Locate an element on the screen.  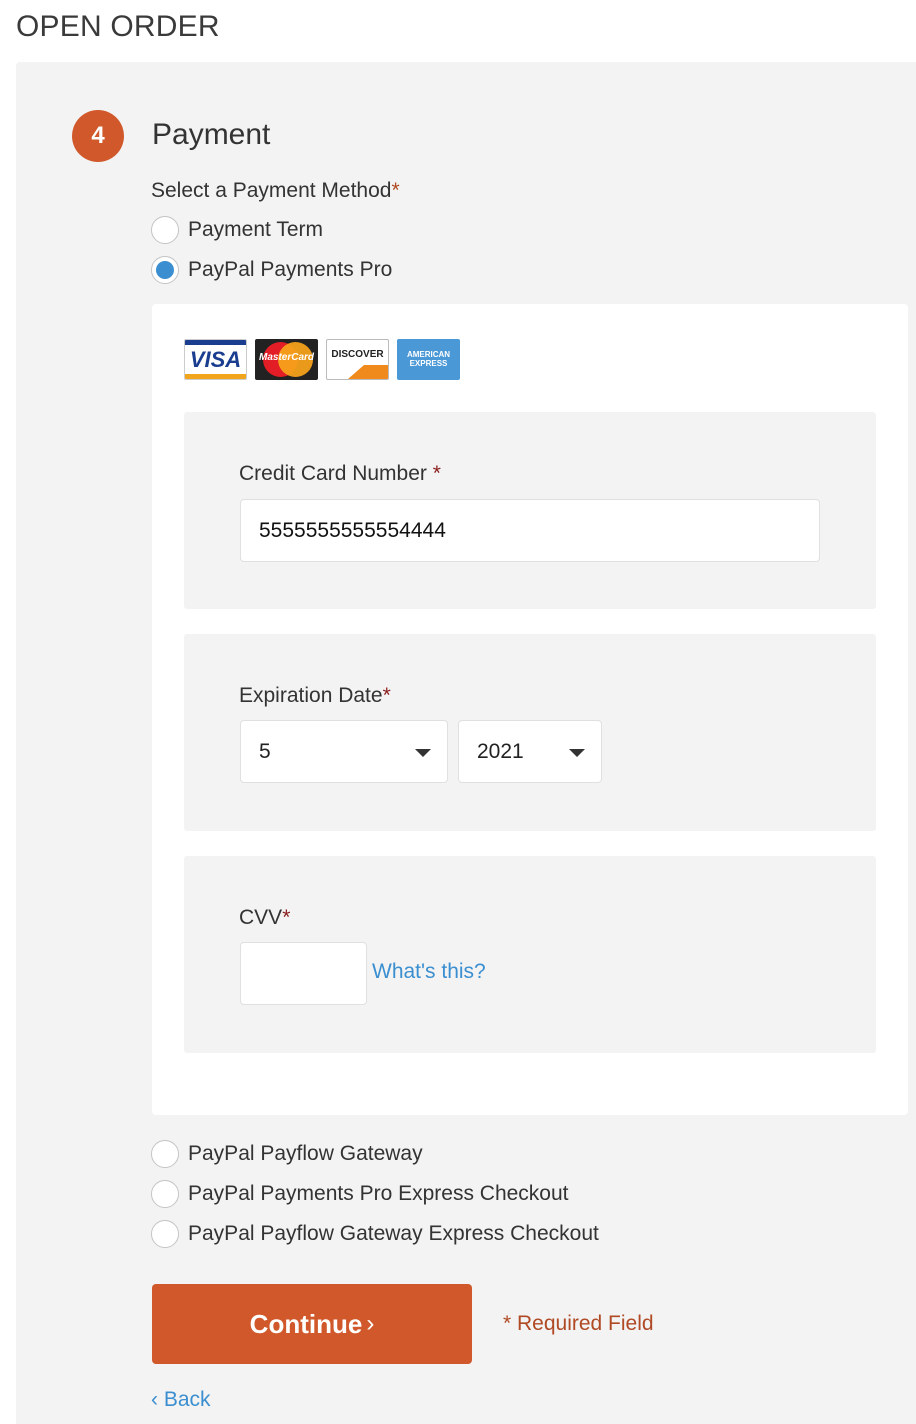
radio-label: PayPal Payments Pro is located at coordinates (290, 269).